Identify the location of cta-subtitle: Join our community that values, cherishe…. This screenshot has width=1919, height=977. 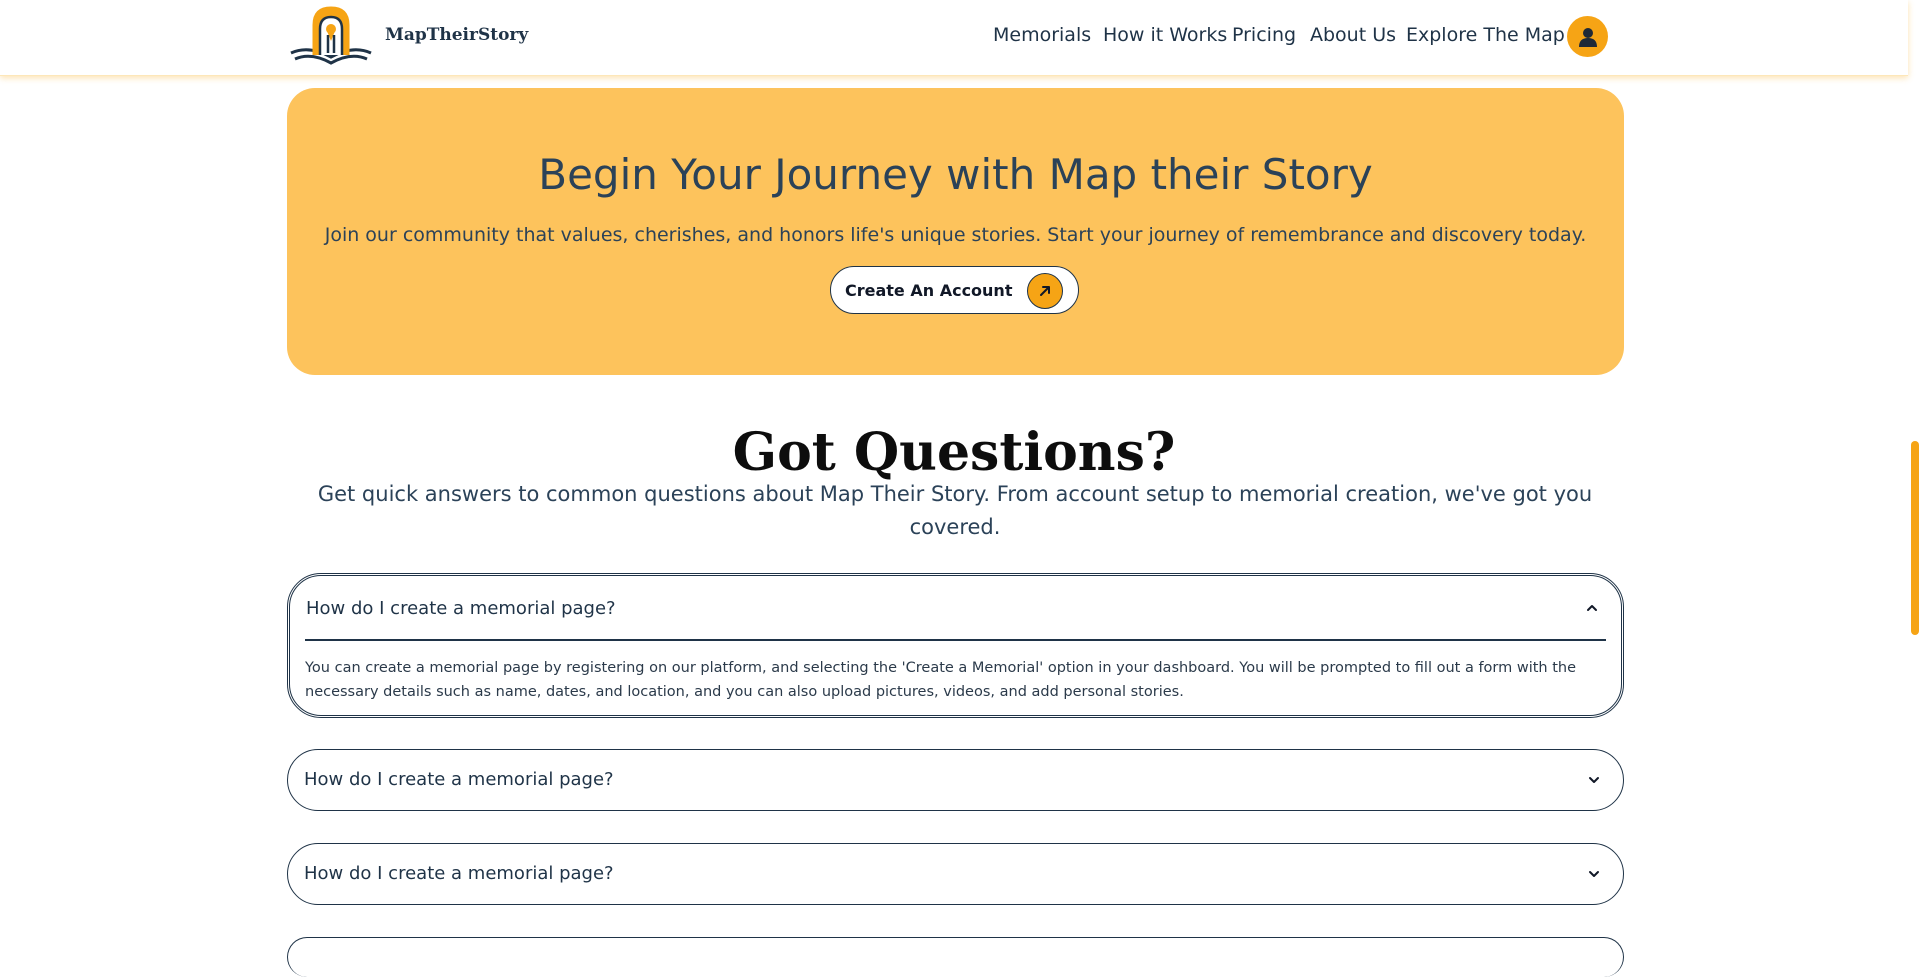
(955, 235).